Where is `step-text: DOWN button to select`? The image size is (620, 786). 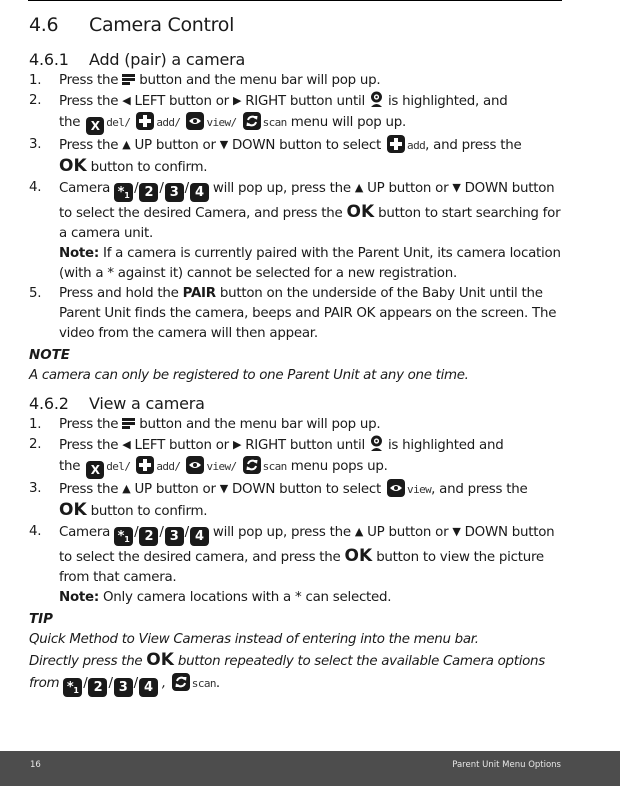
step-text: DOWN button to select is located at coordinates (307, 489).